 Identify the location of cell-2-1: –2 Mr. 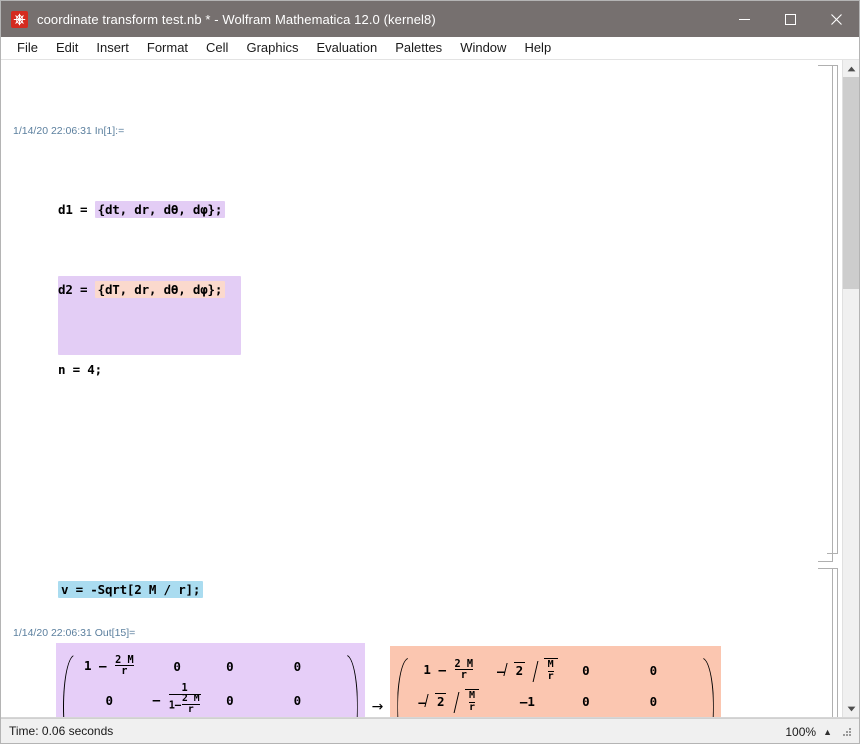
(448, 701).